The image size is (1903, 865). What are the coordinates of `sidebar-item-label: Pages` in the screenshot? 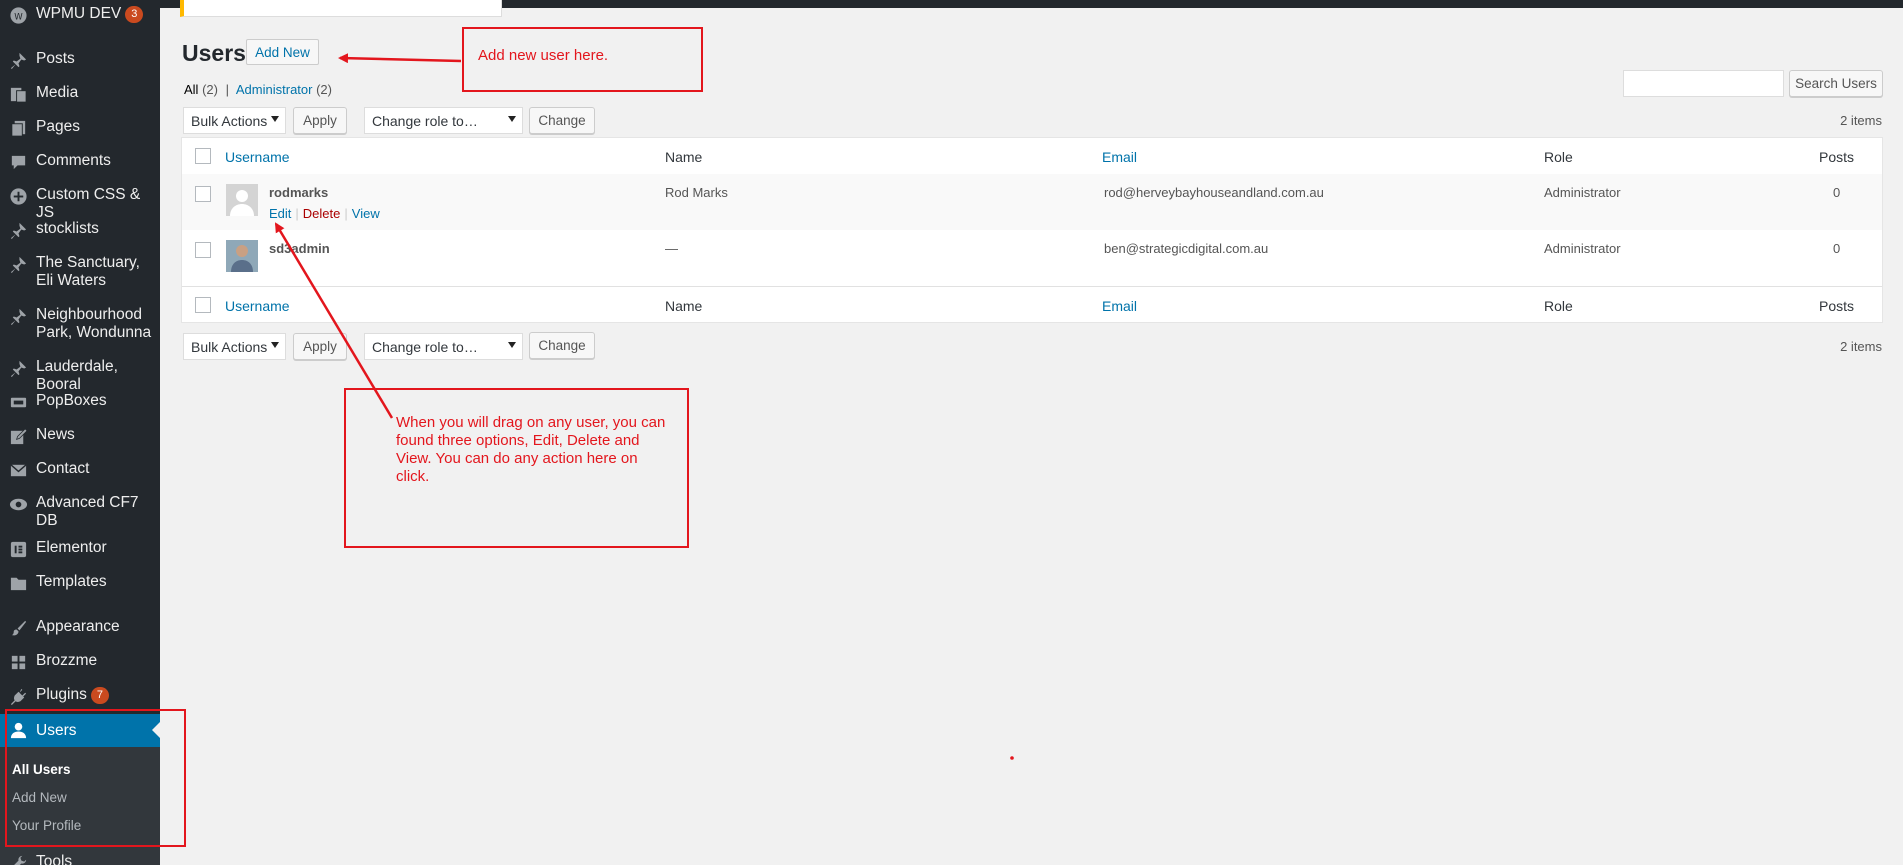 It's located at (58, 126).